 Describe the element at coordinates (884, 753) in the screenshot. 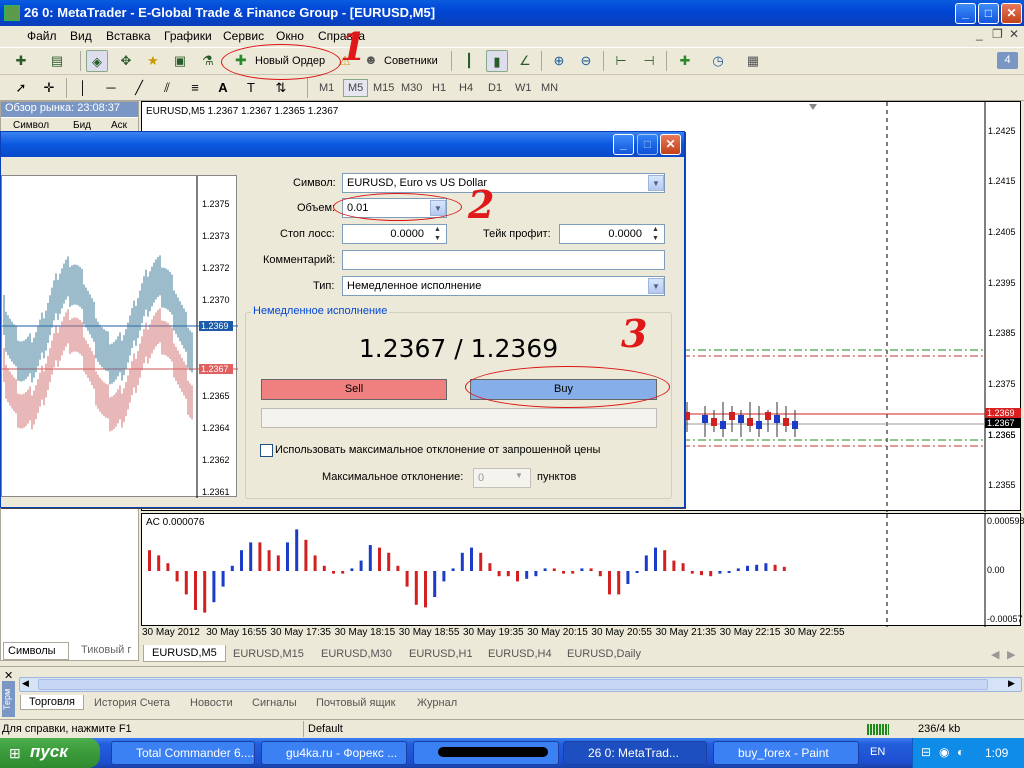

I see `language-indicator: EN` at that location.